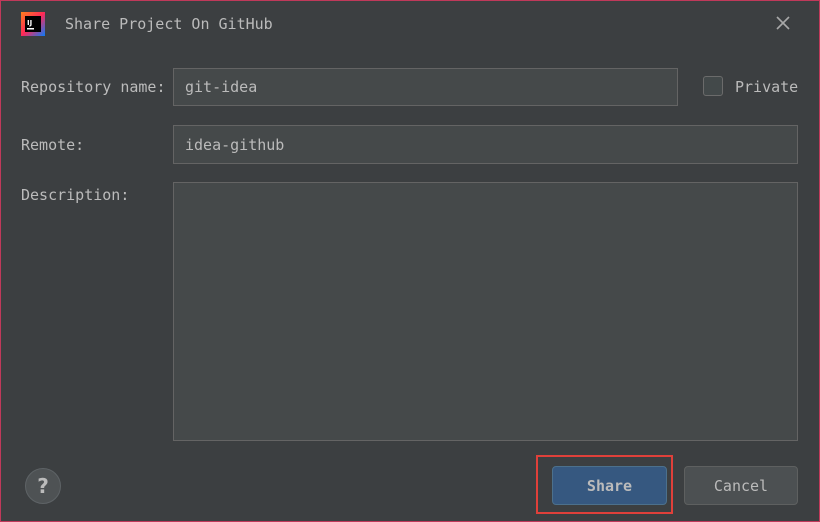 This screenshot has width=820, height=522. I want to click on svg-text: IJ, so click(29, 23).